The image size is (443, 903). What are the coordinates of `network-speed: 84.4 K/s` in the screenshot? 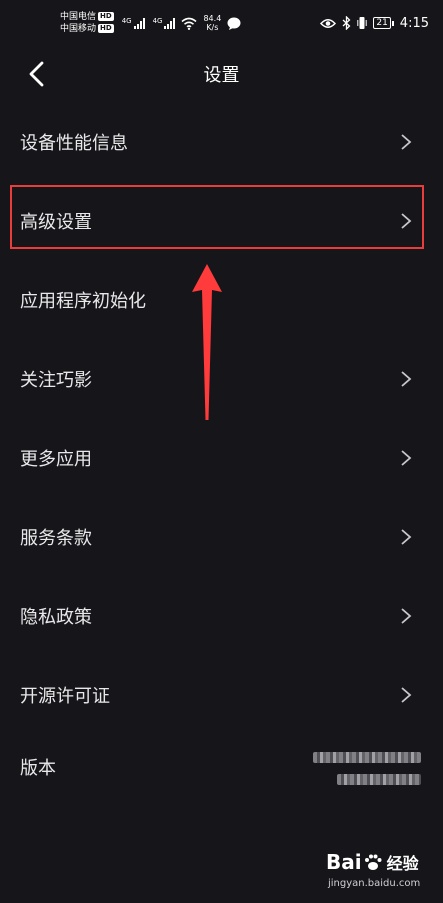 It's located at (212, 23).